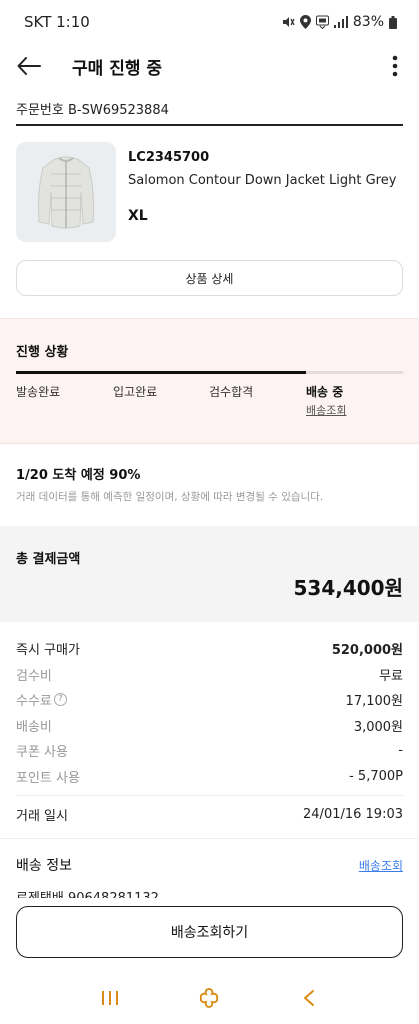 This screenshot has height=1024, width=419. What do you see at coordinates (322, 22) in the screenshot?
I see `lte-icon` at bounding box center [322, 22].